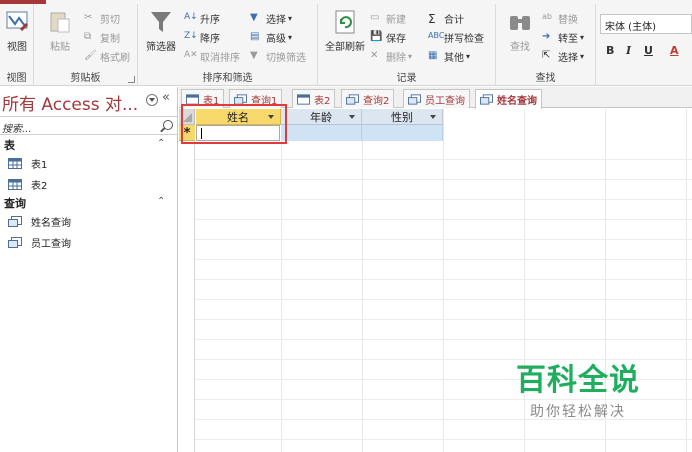  I want to click on find-button: 查找, so click(520, 30).